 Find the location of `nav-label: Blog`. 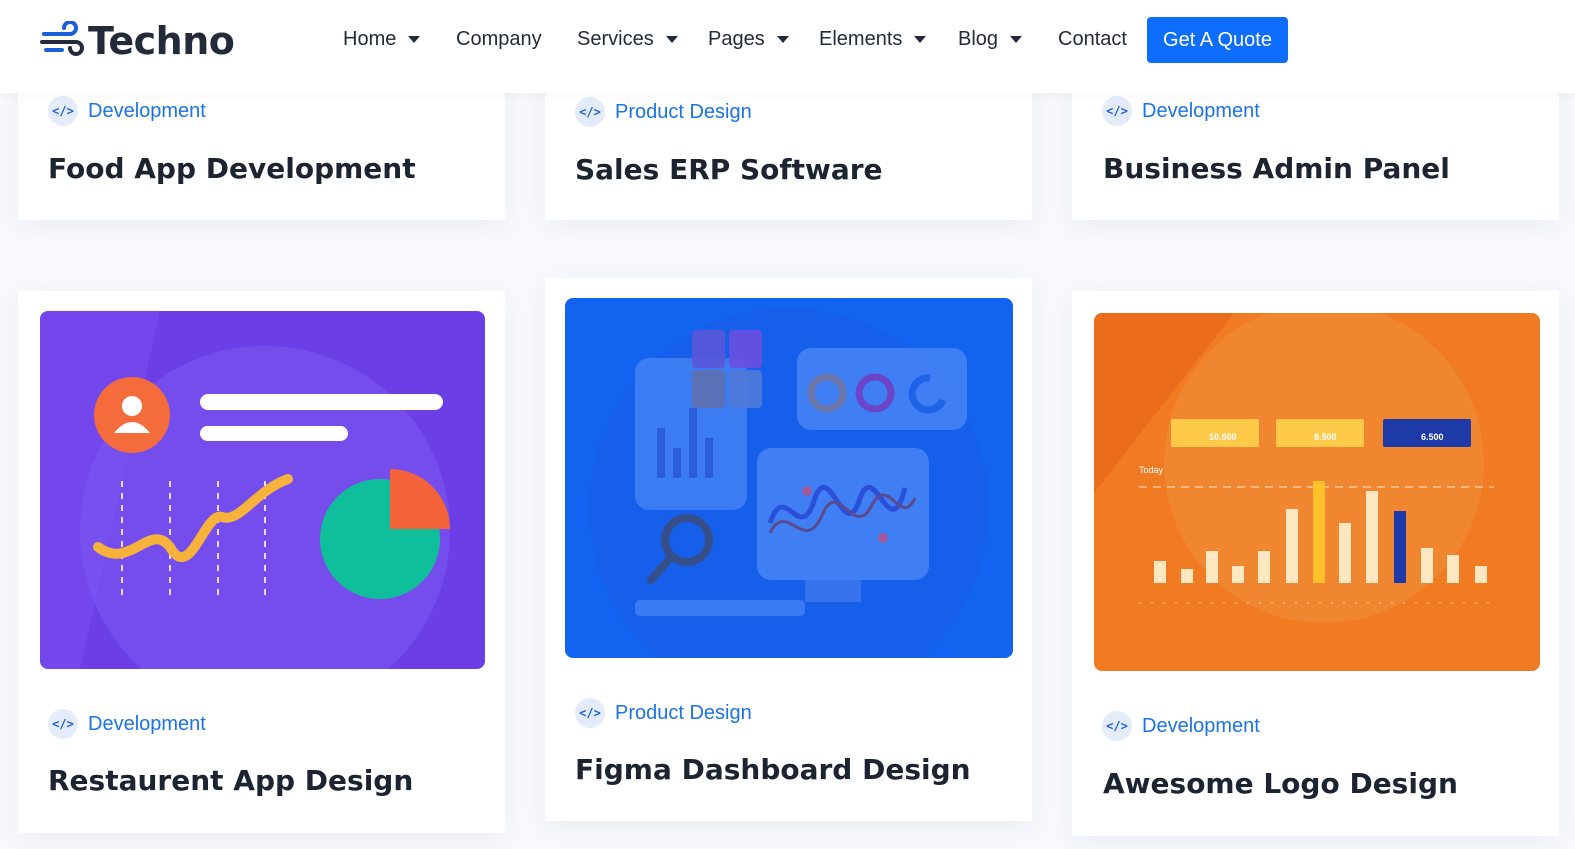

nav-label: Blog is located at coordinates (978, 39).